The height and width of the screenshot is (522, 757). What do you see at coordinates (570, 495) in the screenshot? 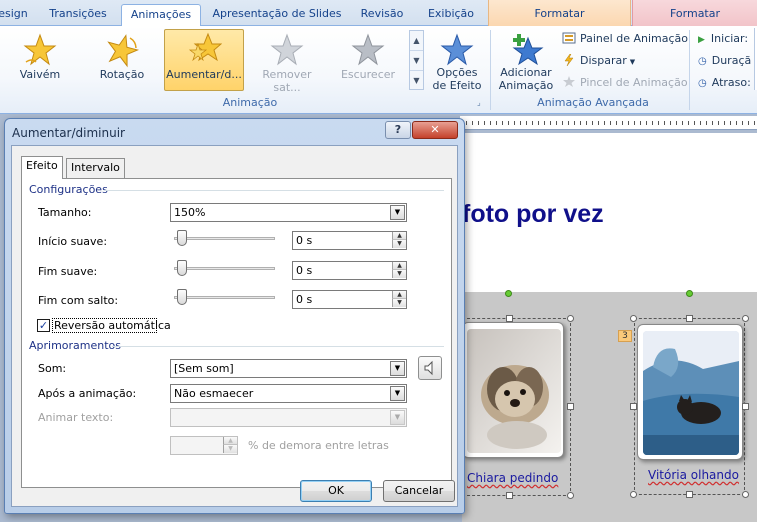
I see `photo1-handle-bottomright` at bounding box center [570, 495].